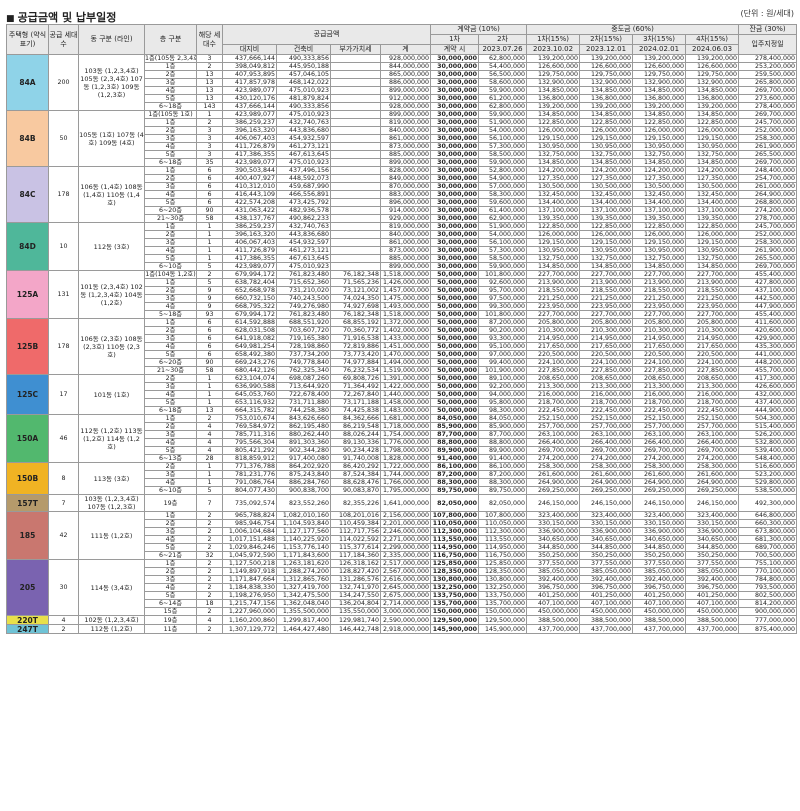 This screenshot has width=800, height=811. Describe the element at coordinates (606, 426) in the screenshot. I see `mid2-cell: 257,700,000` at that location.